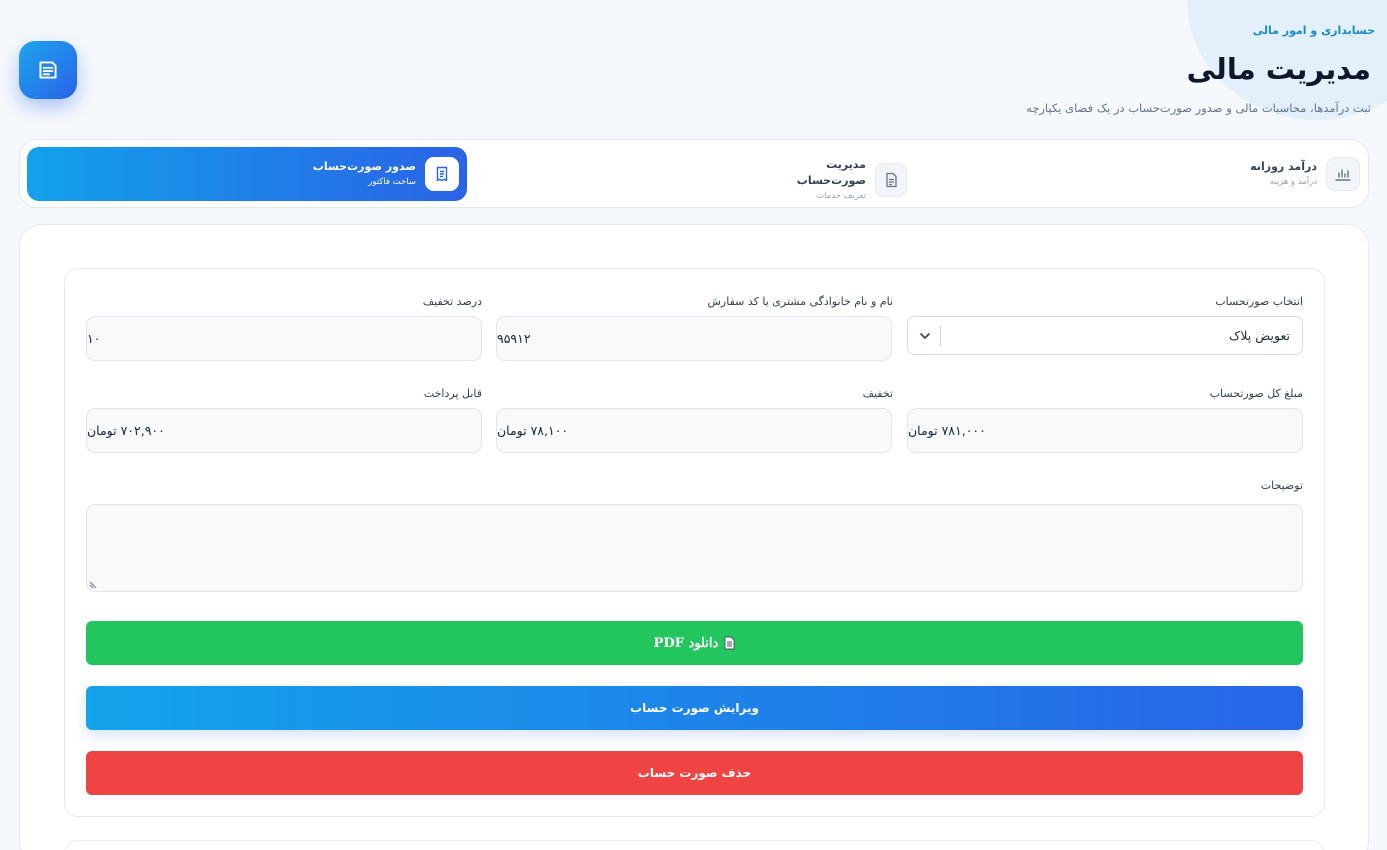 The image size is (1387, 850). Describe the element at coordinates (1259, 335) in the screenshot. I see `invoice-select-value: تعویض پلاک` at that location.